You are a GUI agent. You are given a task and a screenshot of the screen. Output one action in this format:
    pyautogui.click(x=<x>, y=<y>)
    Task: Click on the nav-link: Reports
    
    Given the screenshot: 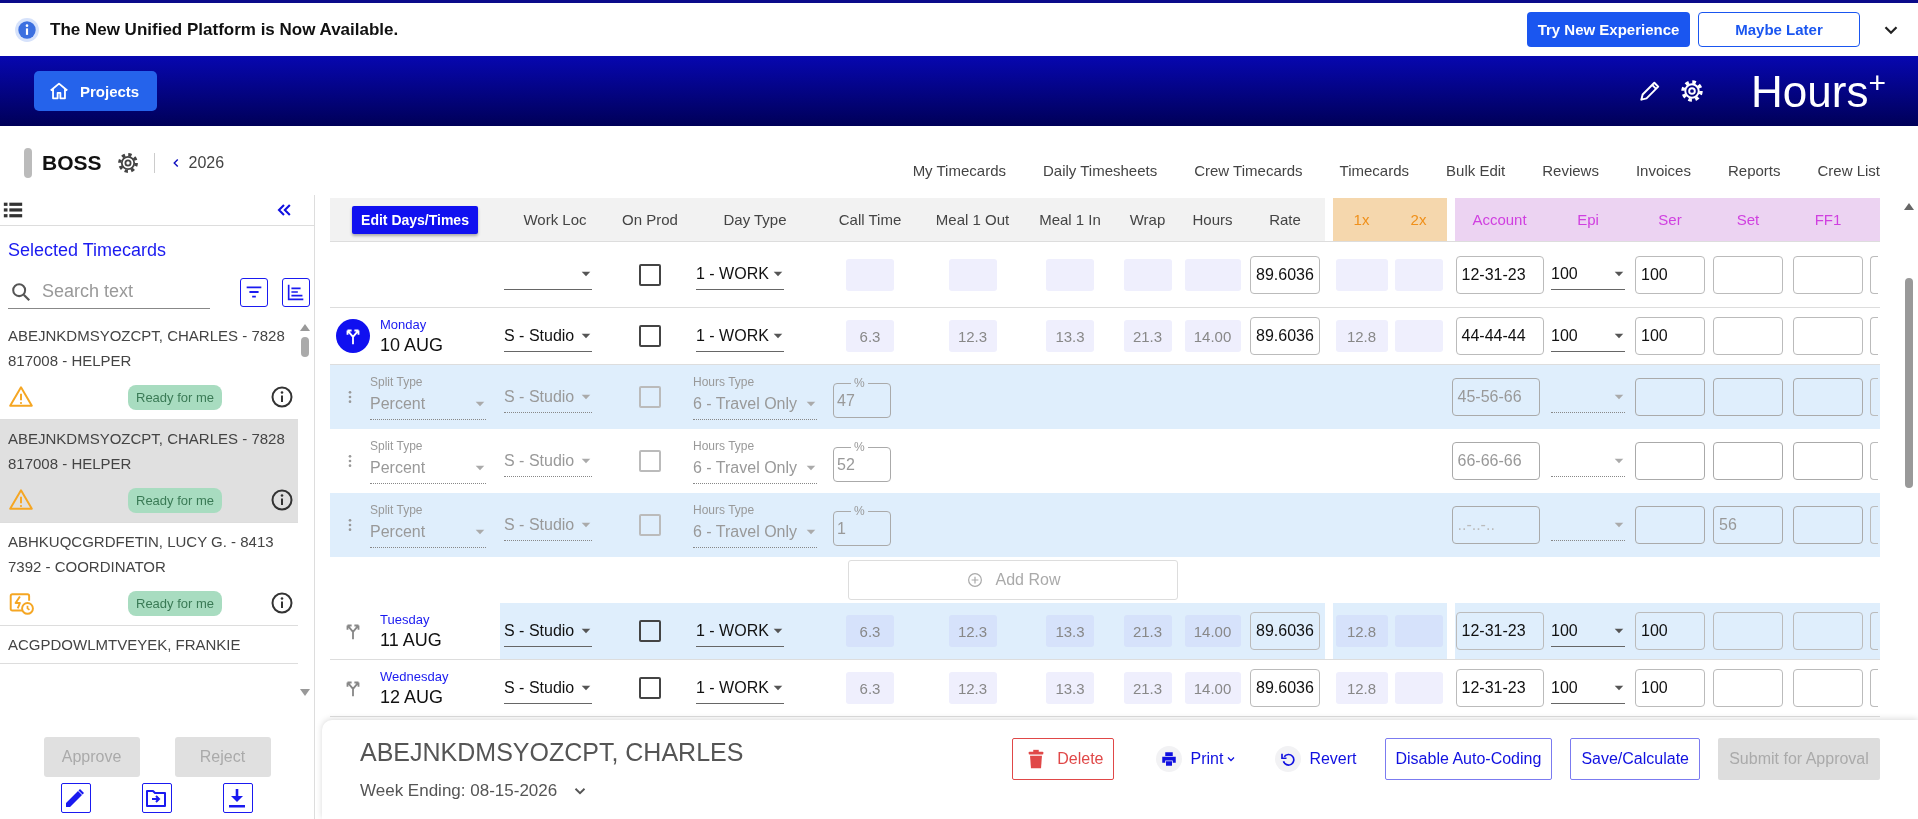 What is the action you would take?
    pyautogui.click(x=1754, y=170)
    